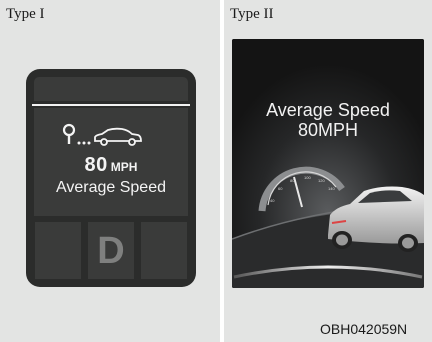 This screenshot has height=342, width=432. I want to click on cluster-divider, so click(111, 105).